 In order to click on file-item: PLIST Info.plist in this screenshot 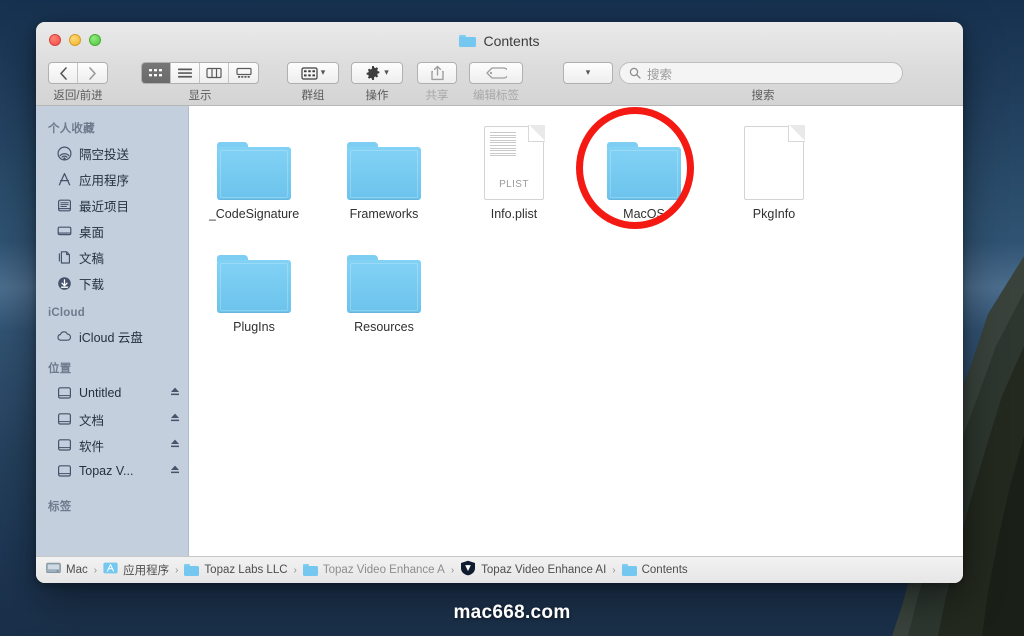, I will do `click(514, 171)`.